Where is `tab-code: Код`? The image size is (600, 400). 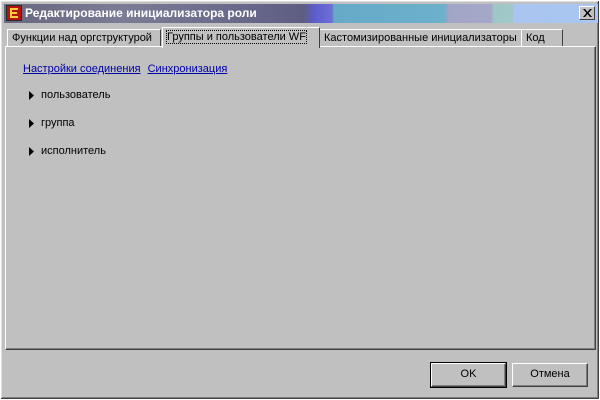
tab-code: Код is located at coordinates (542, 37).